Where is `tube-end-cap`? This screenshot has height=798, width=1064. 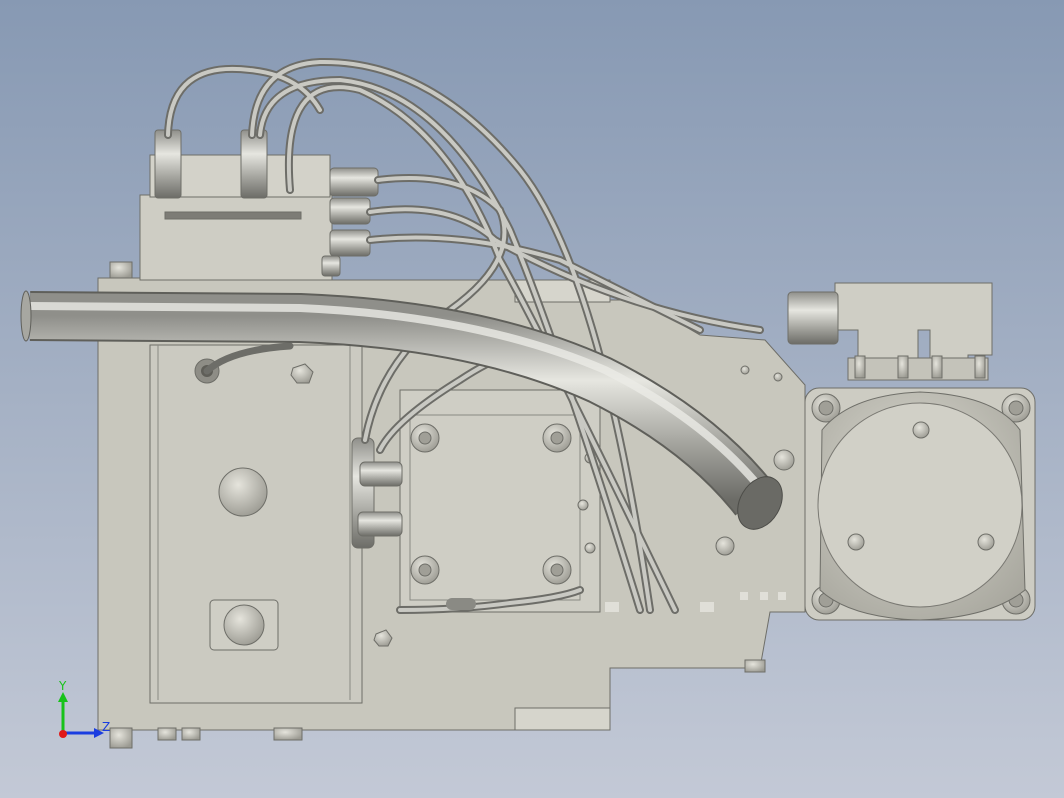 tube-end-cap is located at coordinates (26, 316).